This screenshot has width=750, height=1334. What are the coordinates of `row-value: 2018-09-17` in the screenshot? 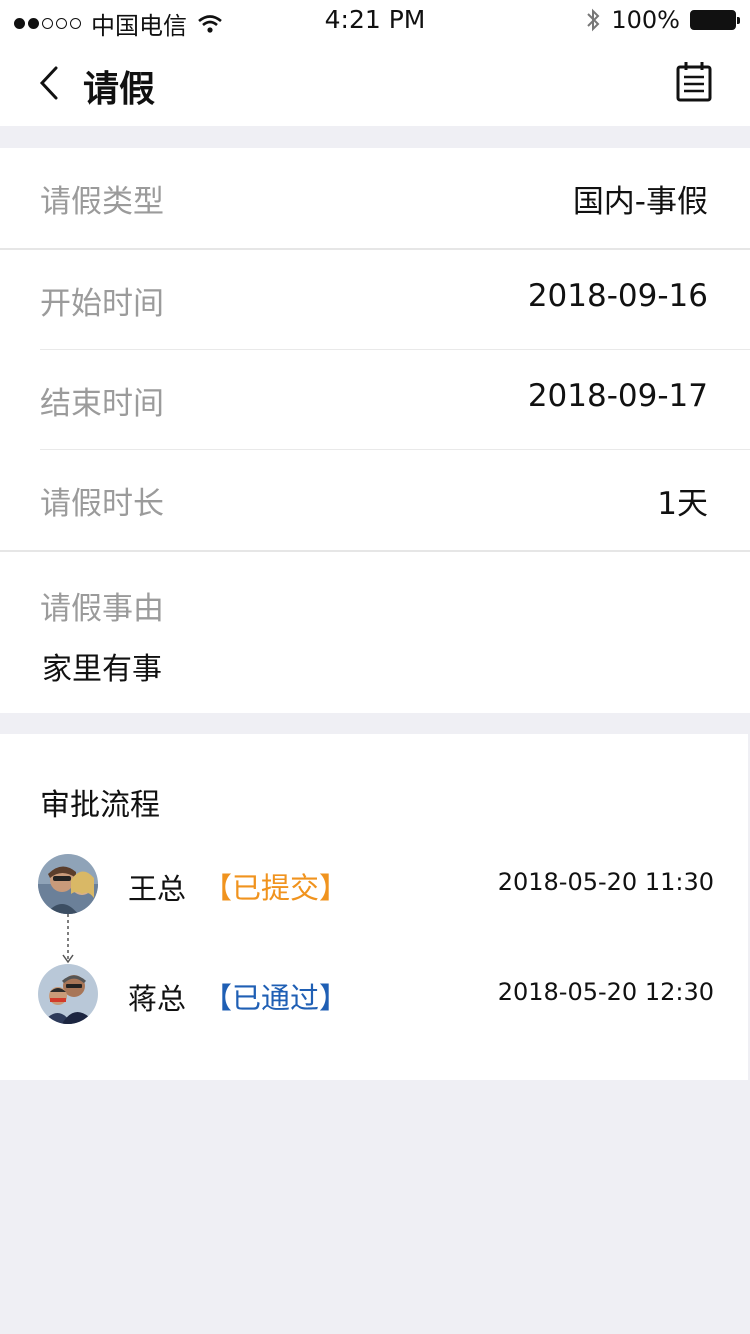 It's located at (617, 396).